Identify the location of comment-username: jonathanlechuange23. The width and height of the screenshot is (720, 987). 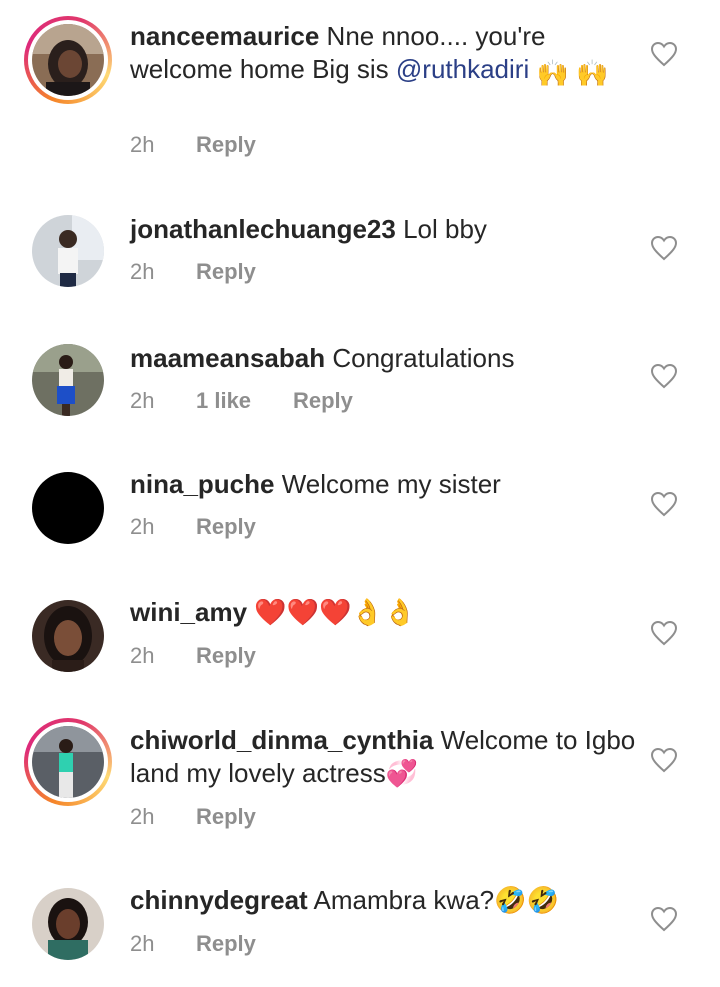
(263, 229).